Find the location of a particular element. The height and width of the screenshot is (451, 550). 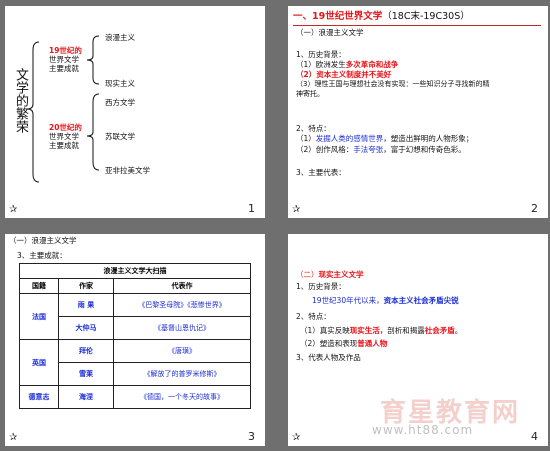

cell-country: 法国 is located at coordinates (39, 316).